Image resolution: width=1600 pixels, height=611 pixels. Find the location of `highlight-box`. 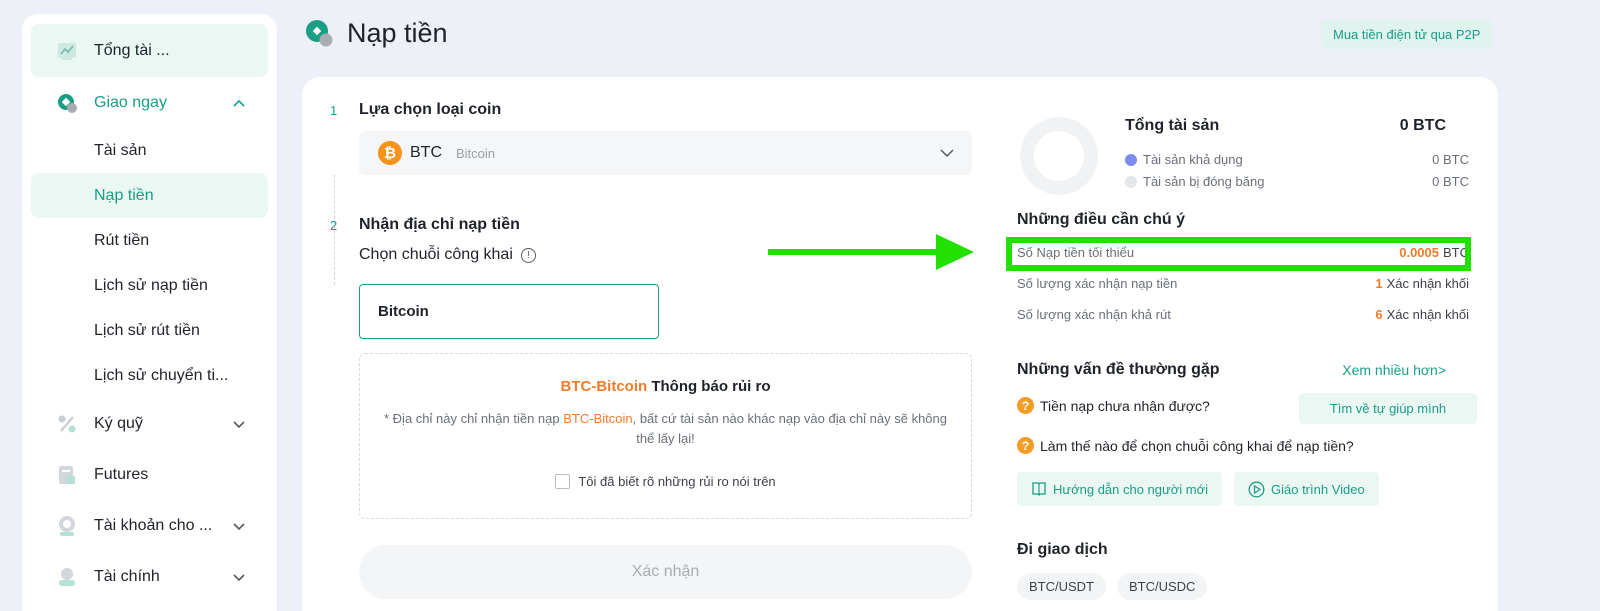

highlight-box is located at coordinates (1238, 254).